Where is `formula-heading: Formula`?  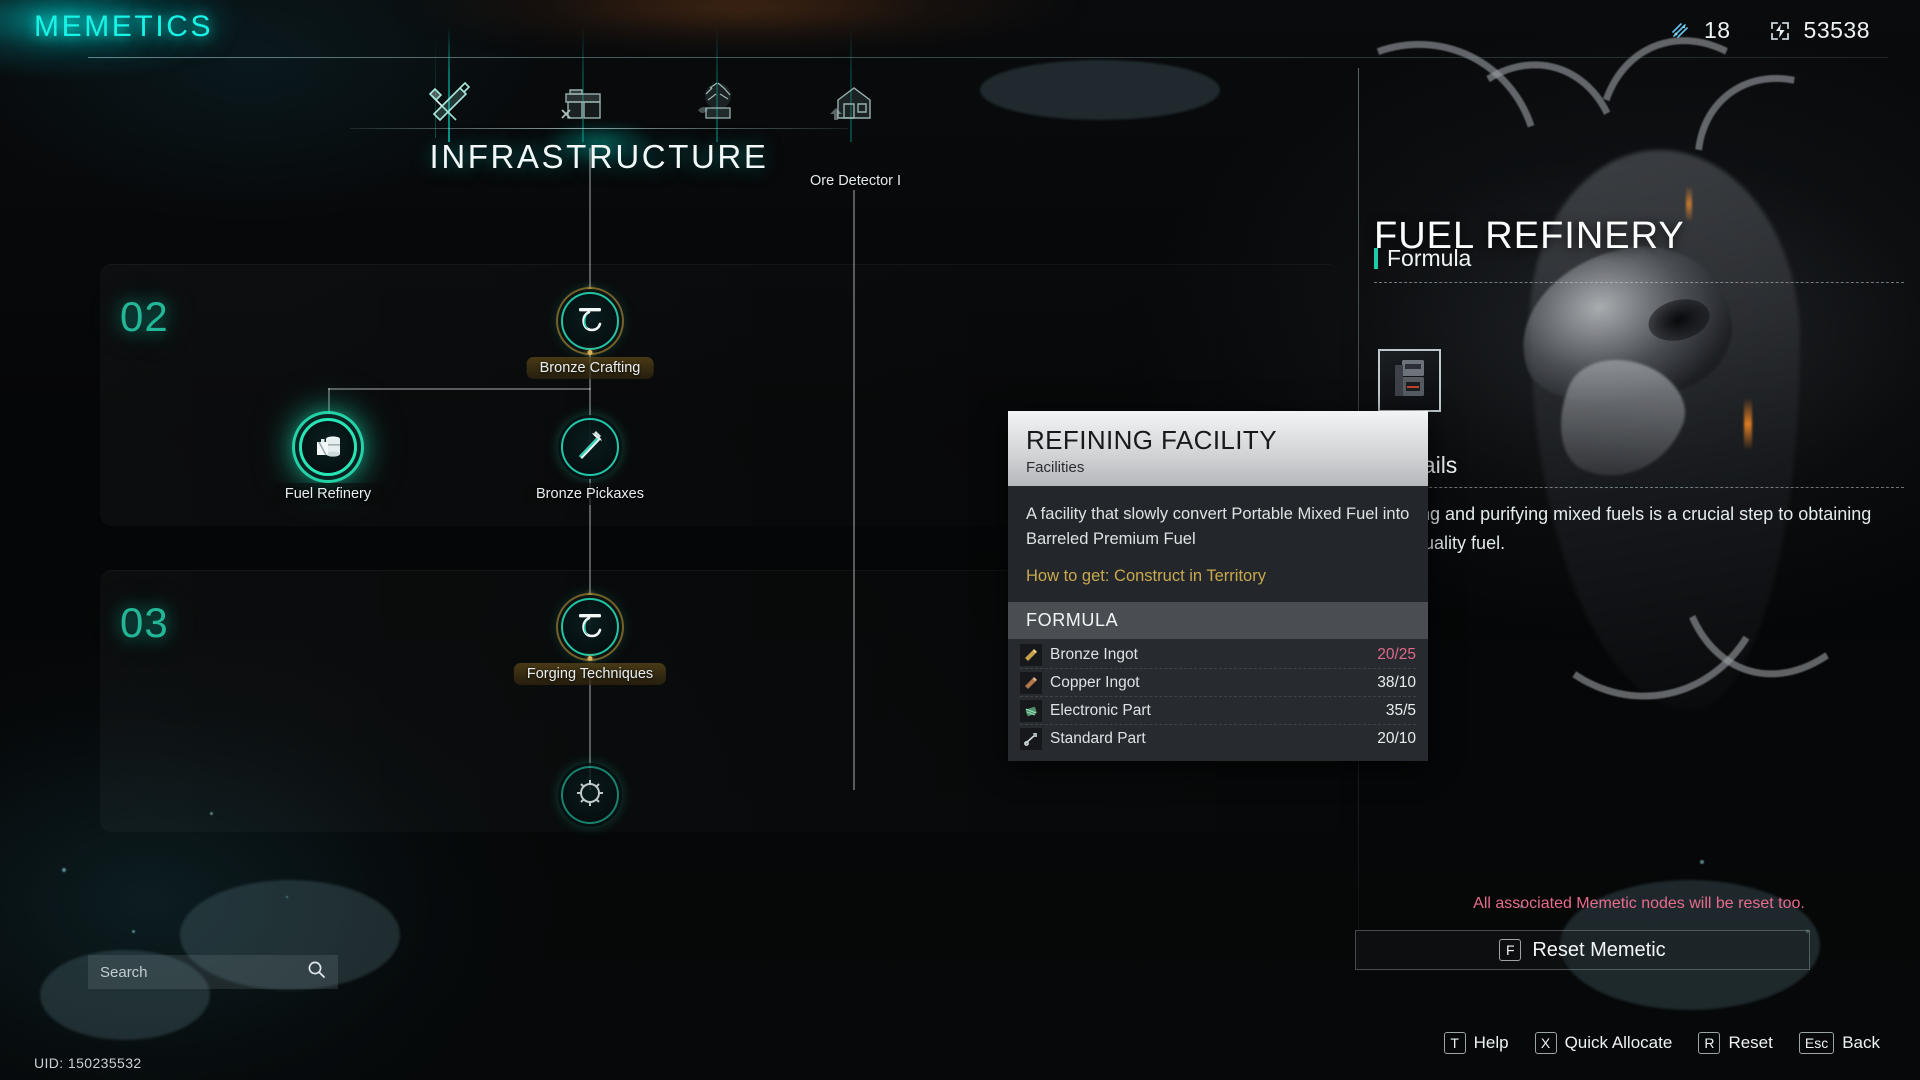
formula-heading: Formula is located at coordinates (1422, 258).